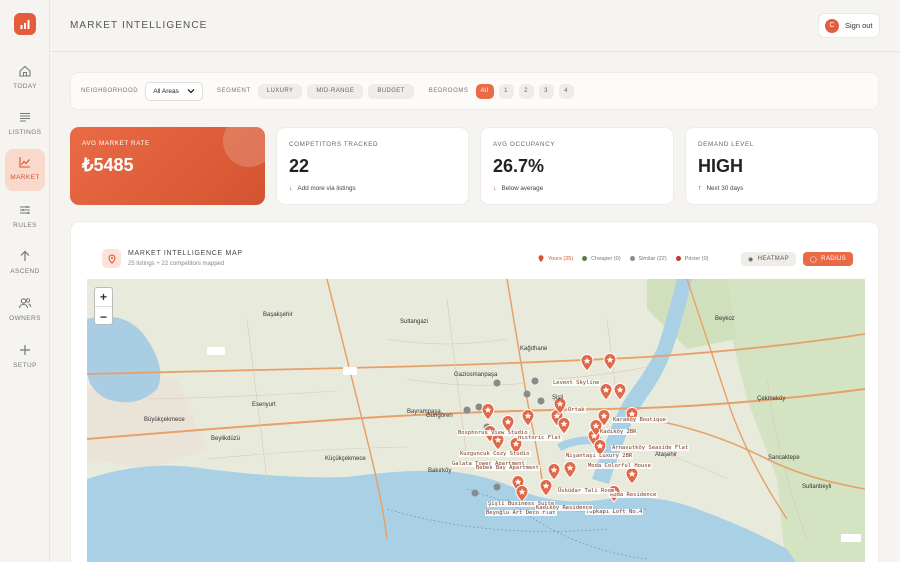 The height and width of the screenshot is (562, 900). Describe the element at coordinates (25, 218) in the screenshot. I see `nav-rules: RULES` at that location.